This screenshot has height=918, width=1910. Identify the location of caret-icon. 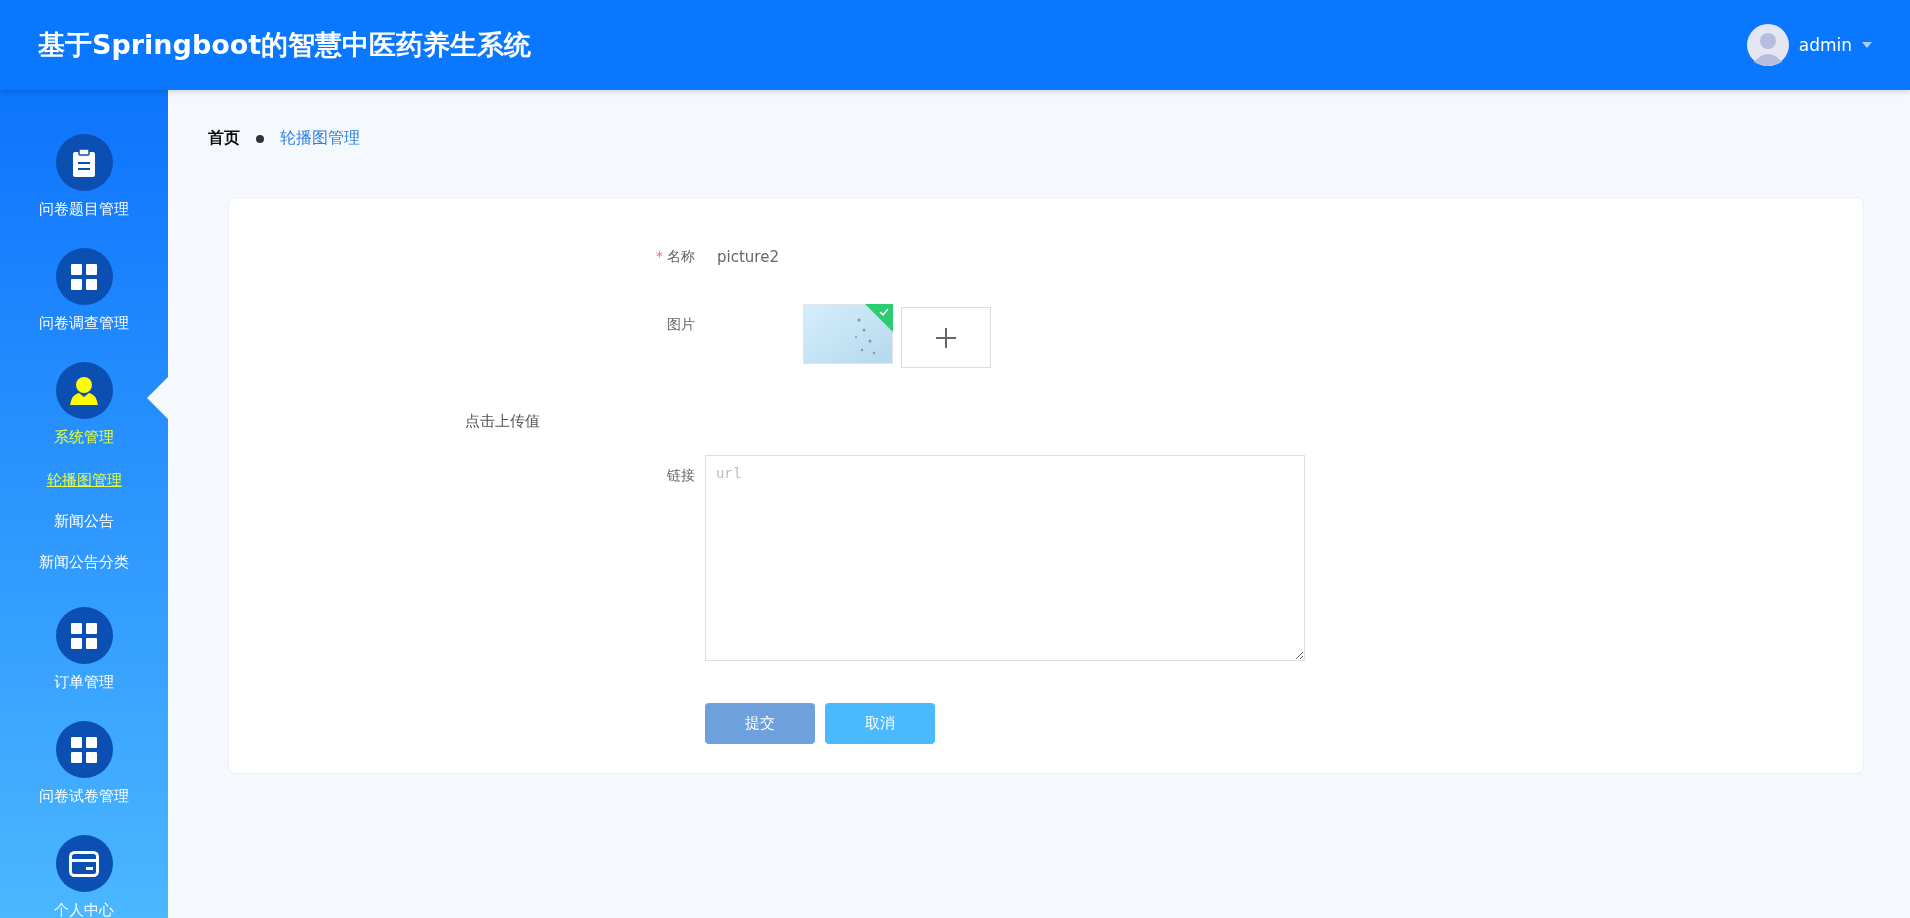
(1867, 45).